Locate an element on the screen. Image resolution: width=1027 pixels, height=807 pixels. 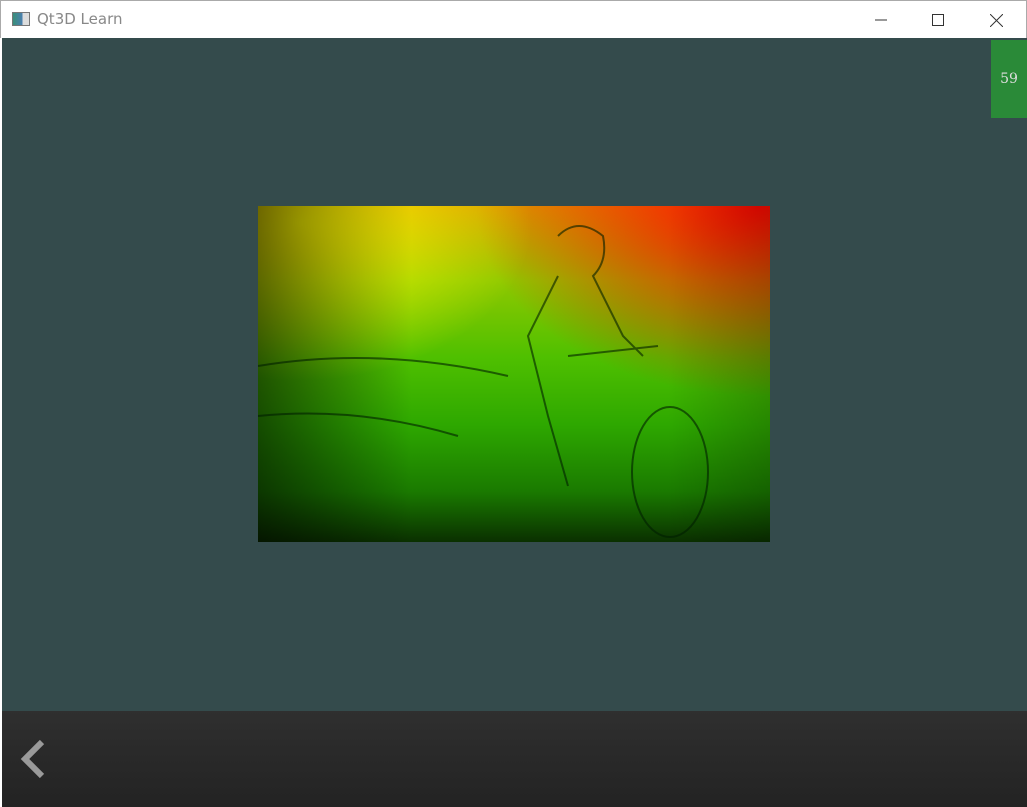
minimize-icon is located at coordinates (881, 20).